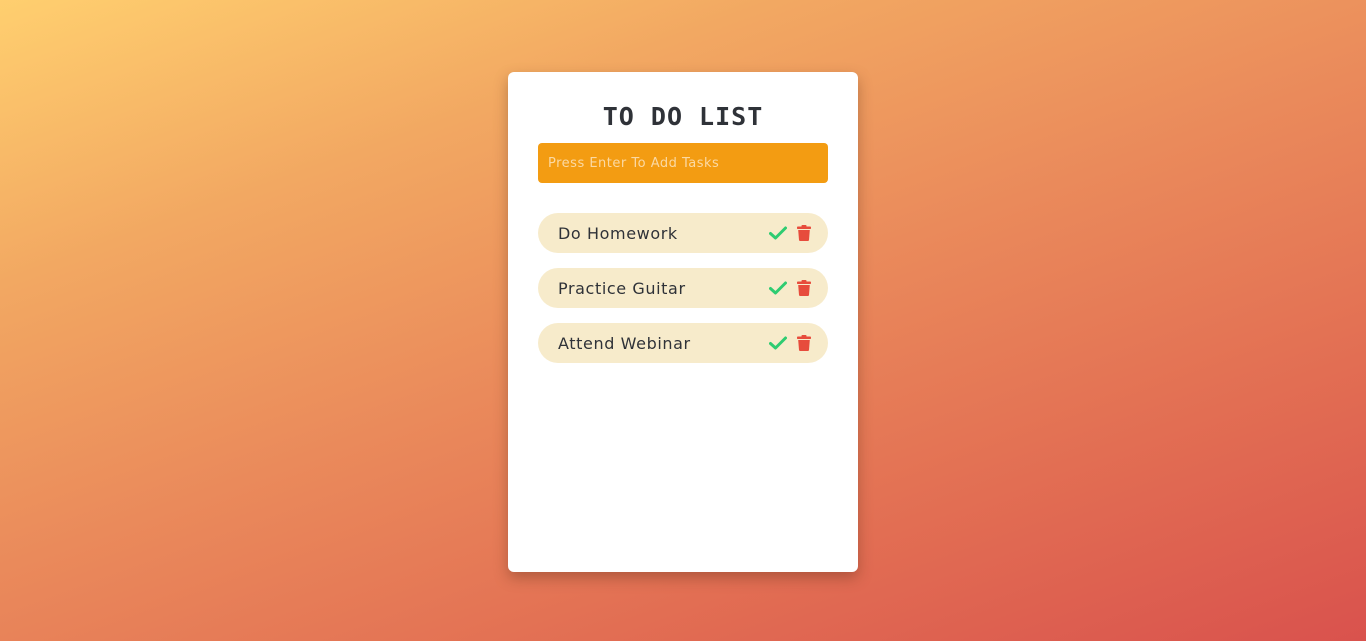 This screenshot has width=1366, height=641. What do you see at coordinates (618, 233) in the screenshot?
I see `task-label: Do Homework` at bounding box center [618, 233].